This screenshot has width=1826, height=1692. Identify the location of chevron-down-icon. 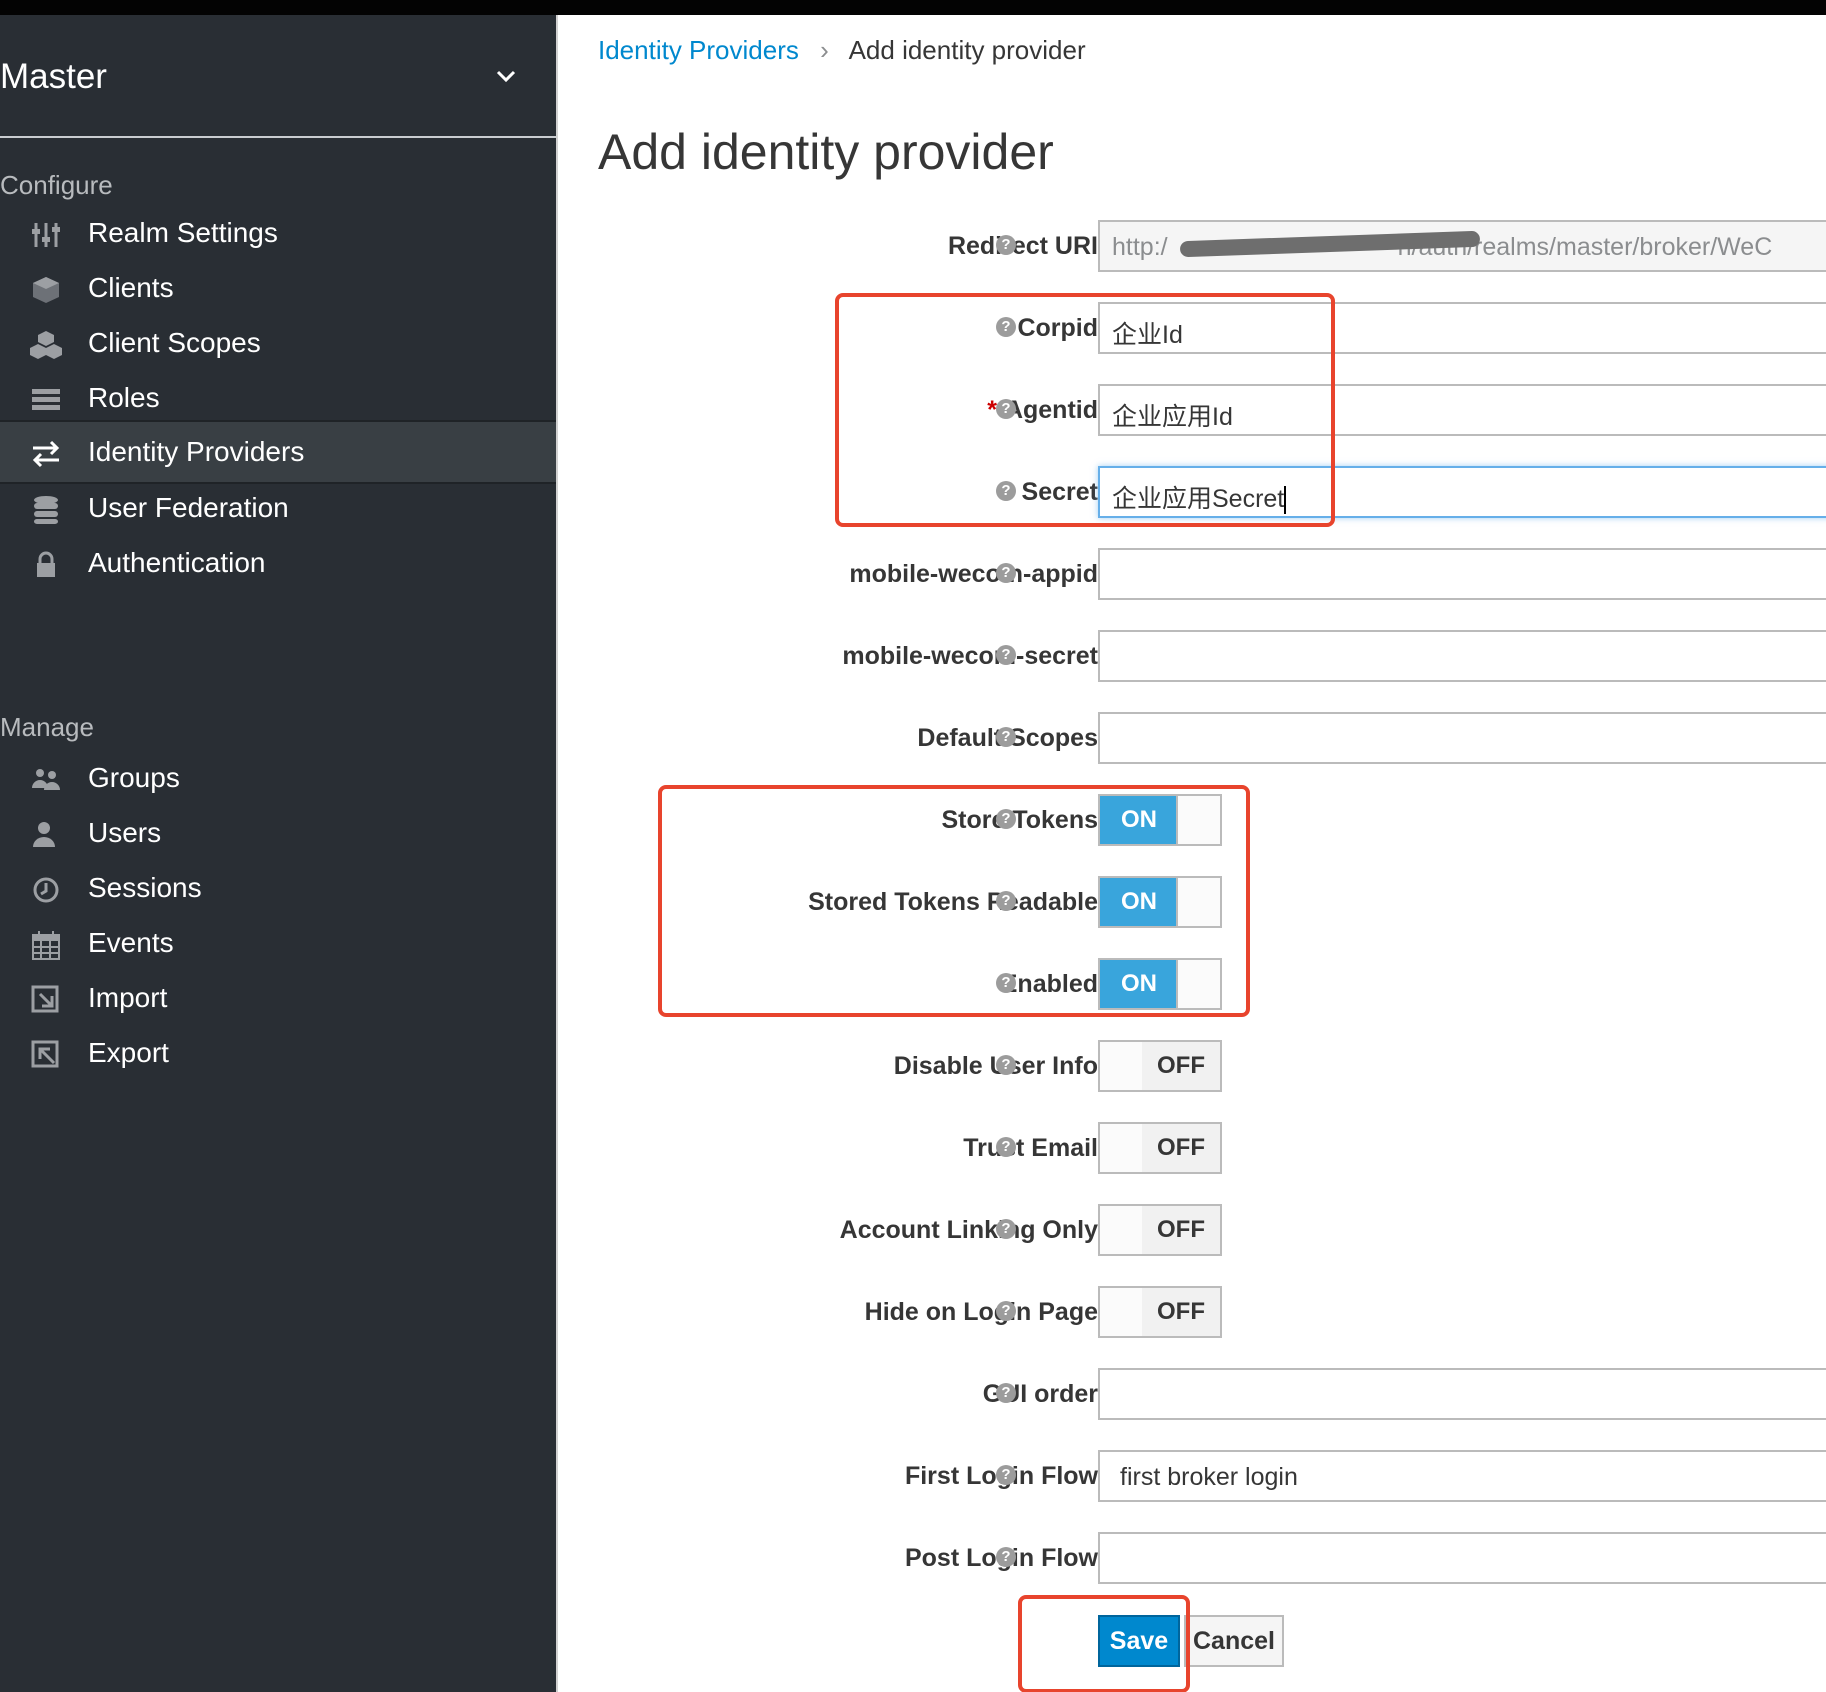
(506, 76).